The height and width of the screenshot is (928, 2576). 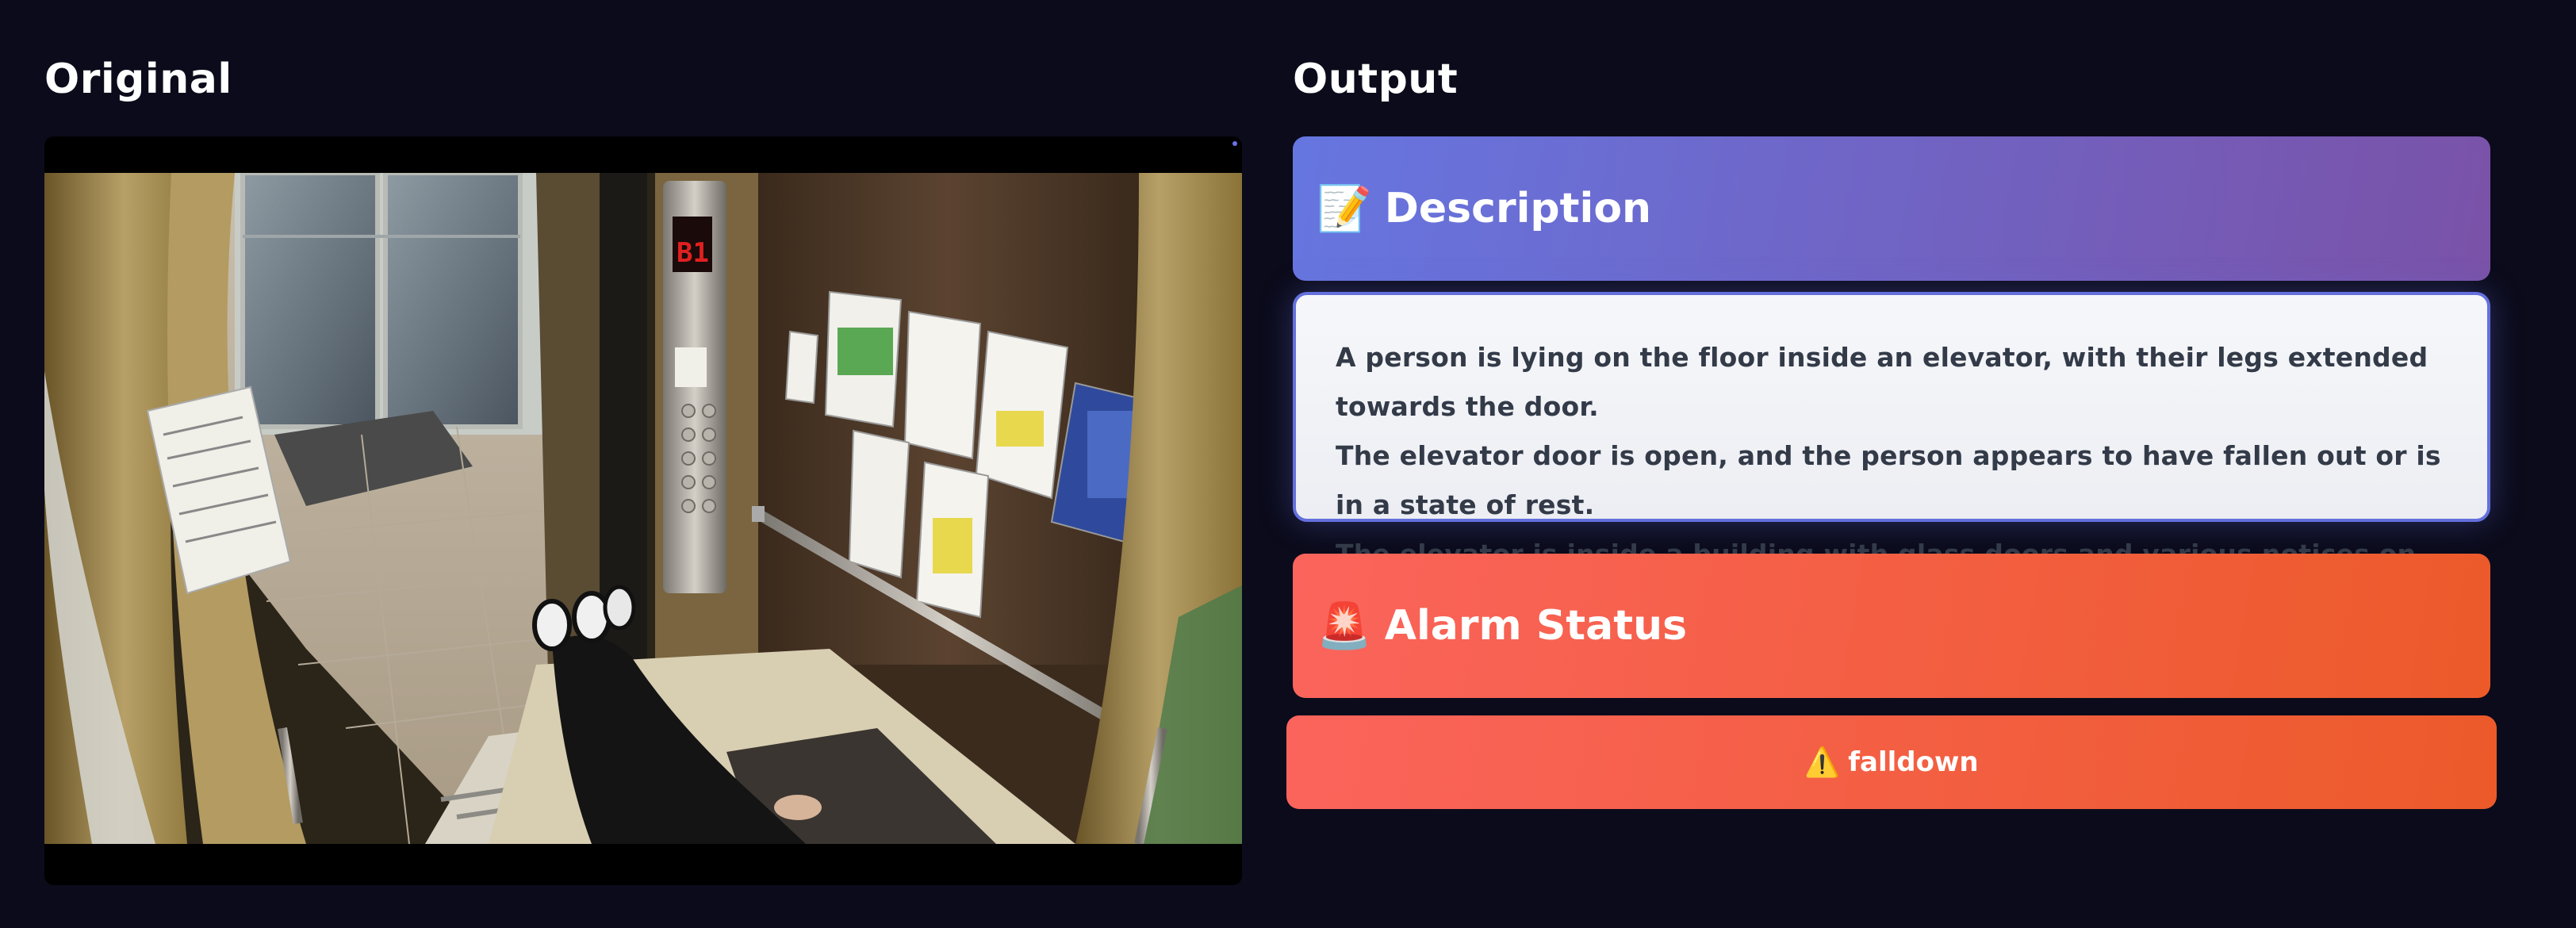 What do you see at coordinates (1235, 143) in the screenshot?
I see `status-dot` at bounding box center [1235, 143].